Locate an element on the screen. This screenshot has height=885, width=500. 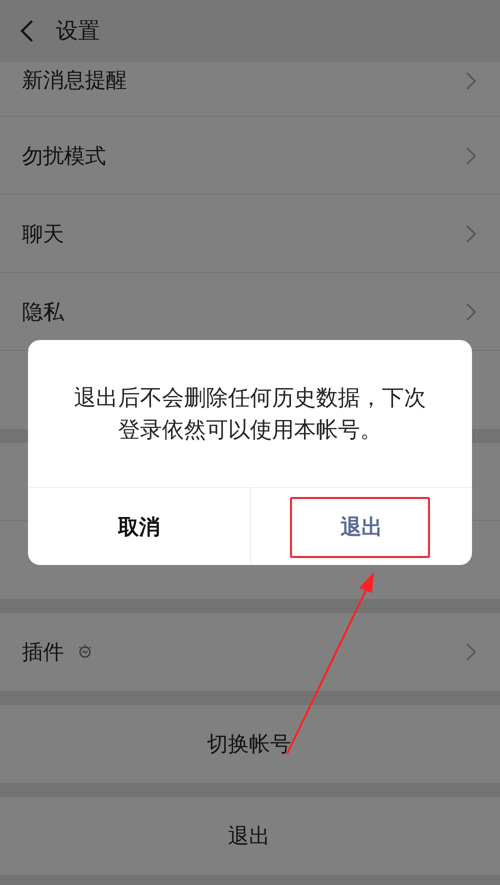
settings-item: 插件 is located at coordinates (250, 652).